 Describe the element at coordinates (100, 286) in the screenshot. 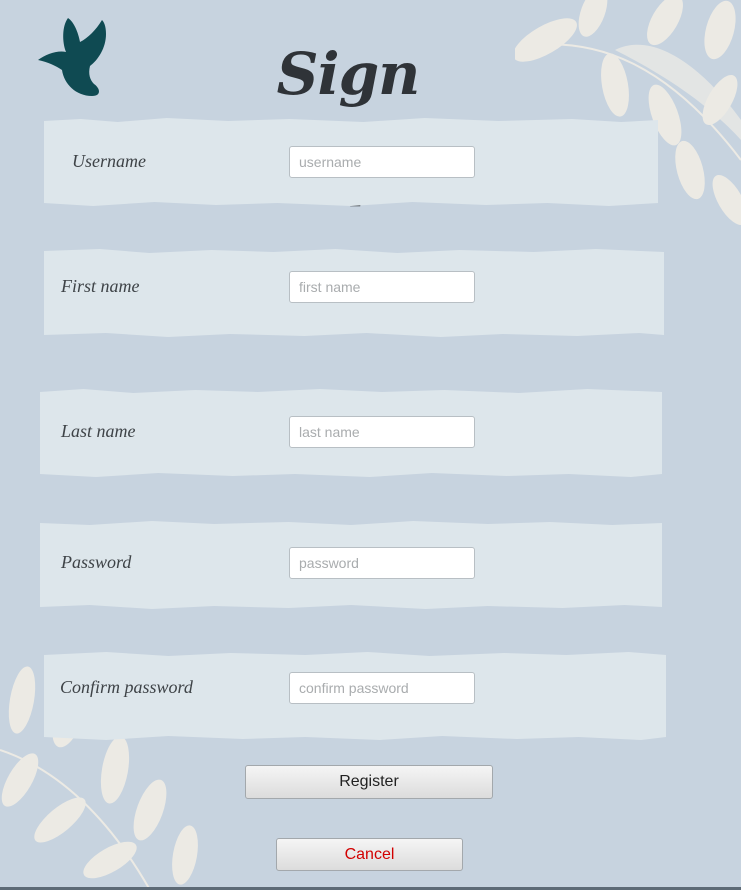

I see `first-name-label: First name` at that location.